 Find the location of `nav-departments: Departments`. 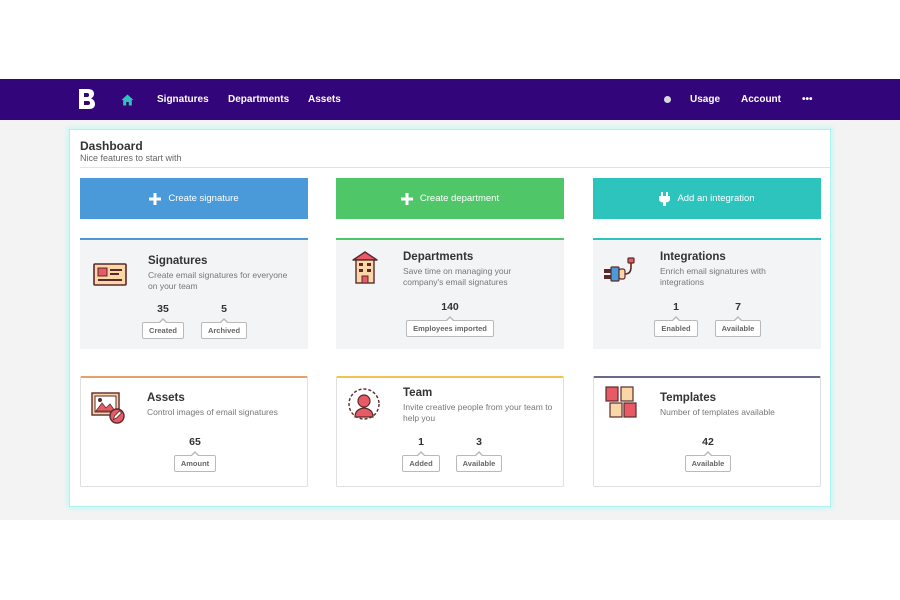

nav-departments: Departments is located at coordinates (258, 99).